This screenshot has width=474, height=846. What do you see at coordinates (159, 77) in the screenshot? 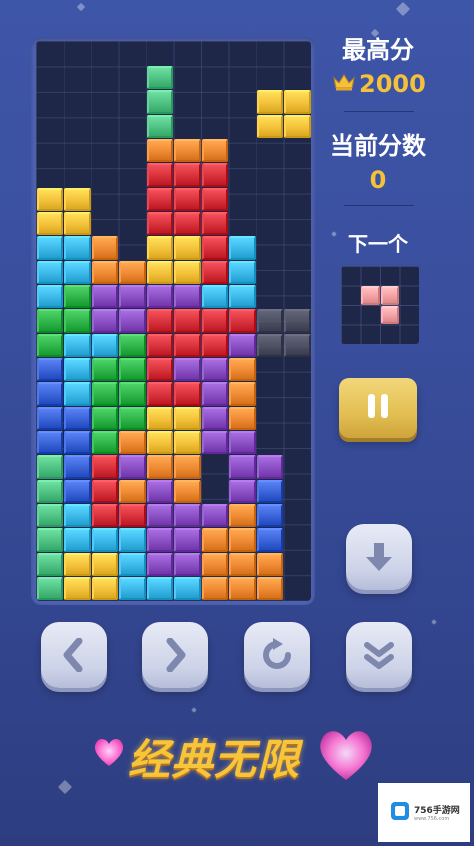
I see `falling-piece-cell` at bounding box center [159, 77].